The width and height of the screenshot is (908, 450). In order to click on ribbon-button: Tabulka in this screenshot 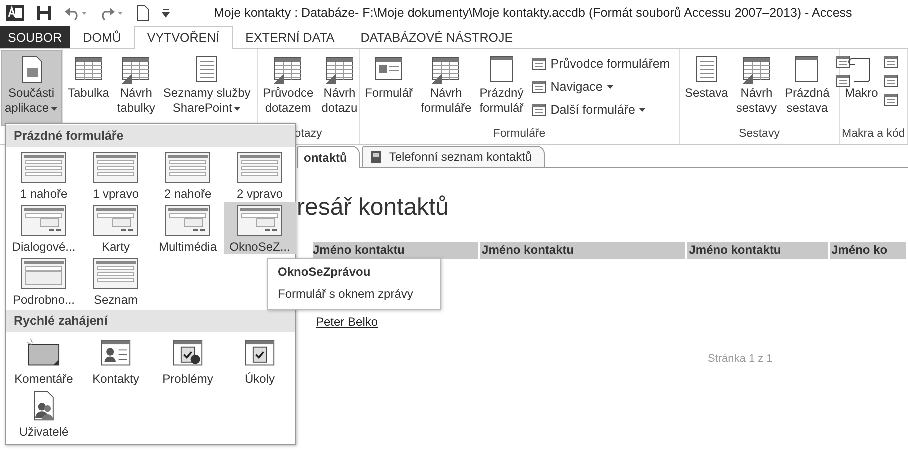, I will do `click(88, 88)`.